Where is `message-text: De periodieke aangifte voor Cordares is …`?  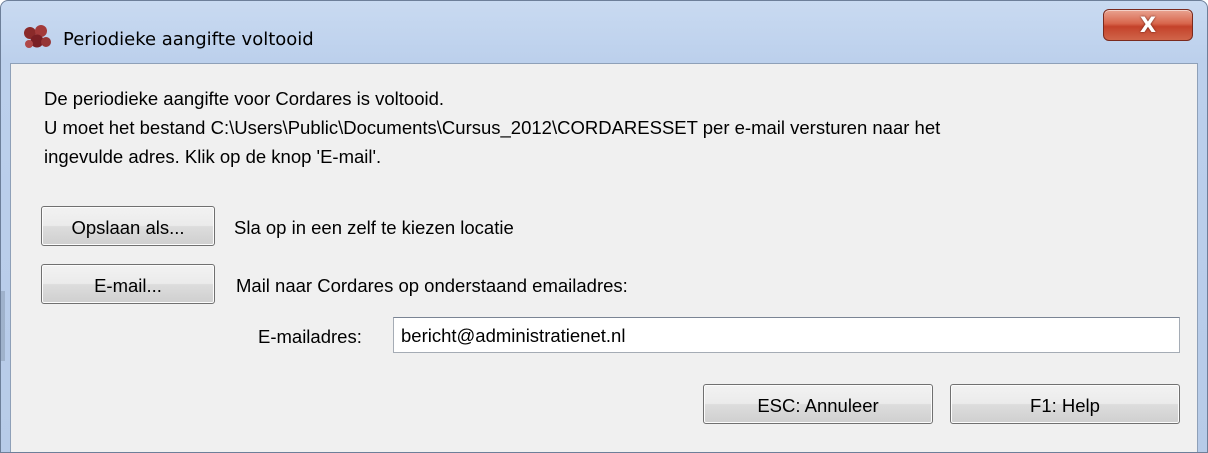
message-text: De periodieke aangifte voor Cordares is … is located at coordinates (492, 127).